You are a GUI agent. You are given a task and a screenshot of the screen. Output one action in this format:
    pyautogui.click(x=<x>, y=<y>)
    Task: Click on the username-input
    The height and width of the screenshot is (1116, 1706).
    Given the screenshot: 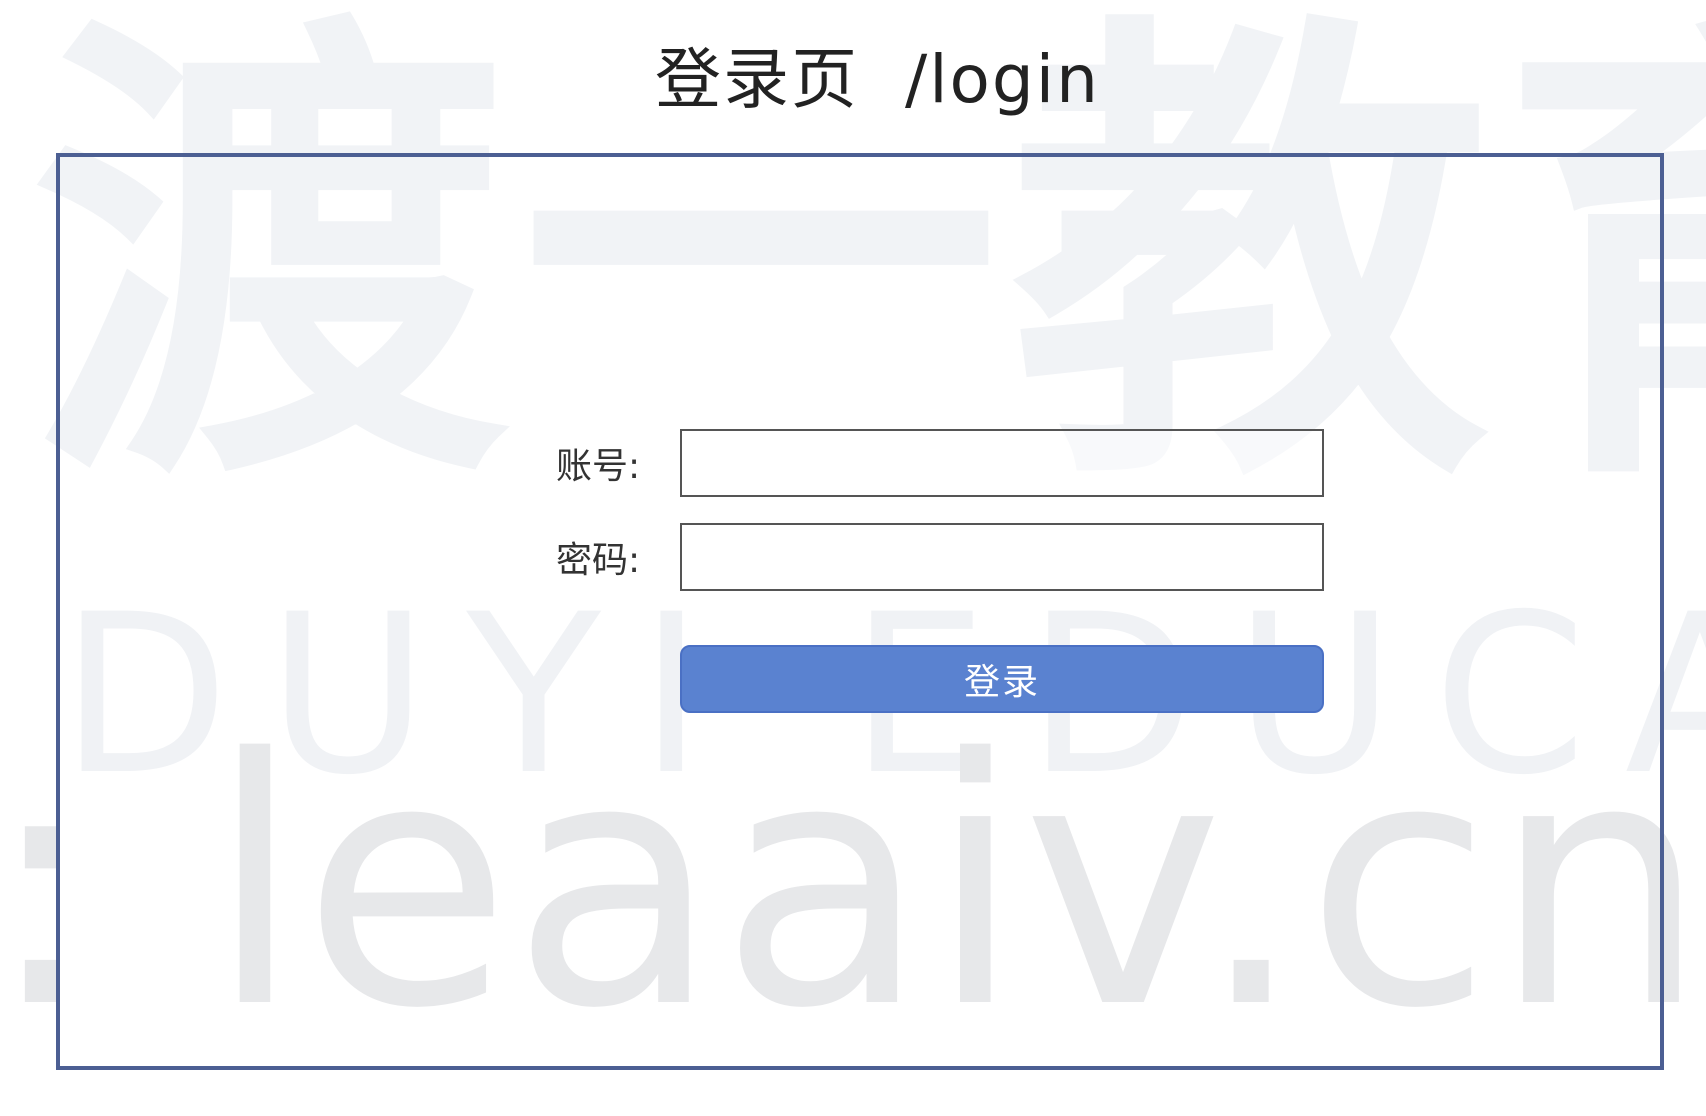 What is the action you would take?
    pyautogui.click(x=1002, y=463)
    